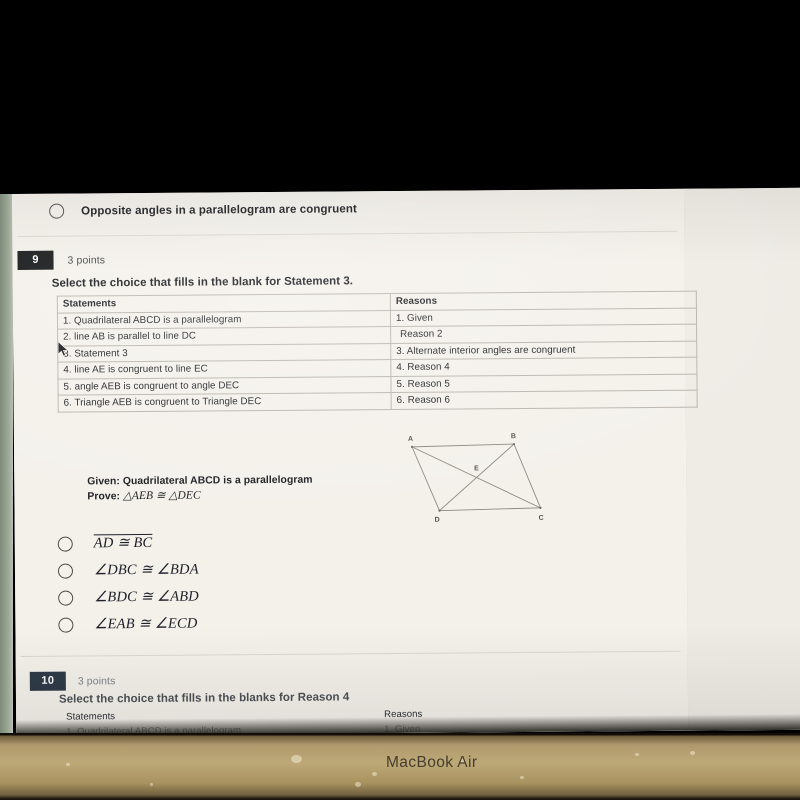 The height and width of the screenshot is (800, 800). Describe the element at coordinates (6, 464) in the screenshot. I see `background-wall-strip` at that location.